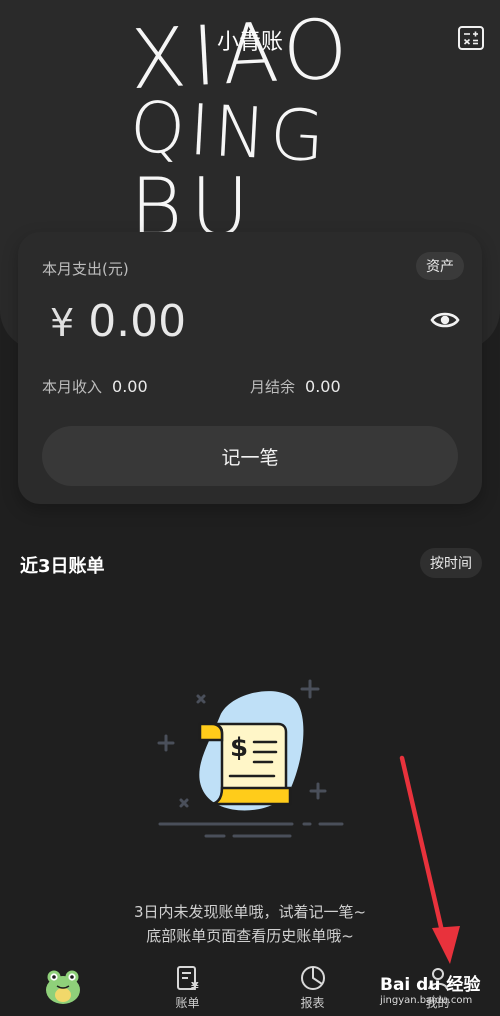 The image size is (500, 1016). I want to click on watermark-url: jingyan.baidu.com, so click(426, 1000).